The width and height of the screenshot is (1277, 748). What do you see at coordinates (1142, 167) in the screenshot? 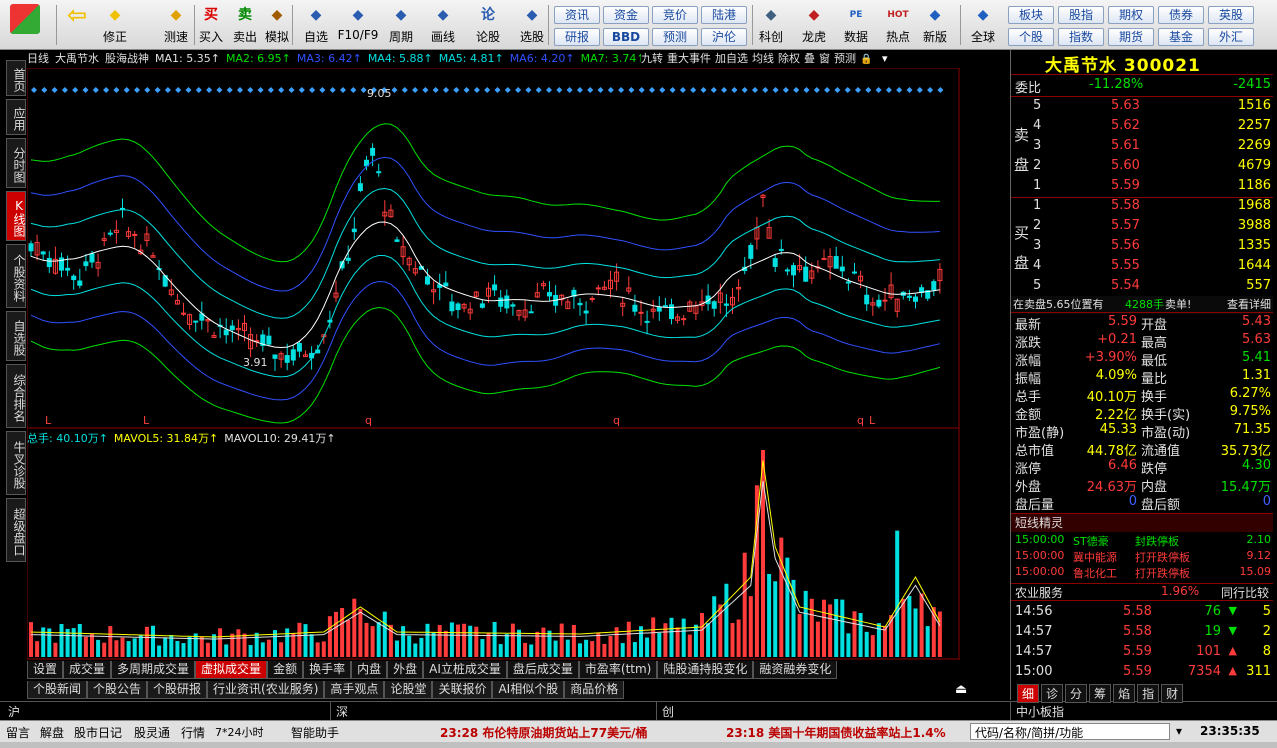
I see `sell-level-row: 2 5.60 4679` at bounding box center [1142, 167].